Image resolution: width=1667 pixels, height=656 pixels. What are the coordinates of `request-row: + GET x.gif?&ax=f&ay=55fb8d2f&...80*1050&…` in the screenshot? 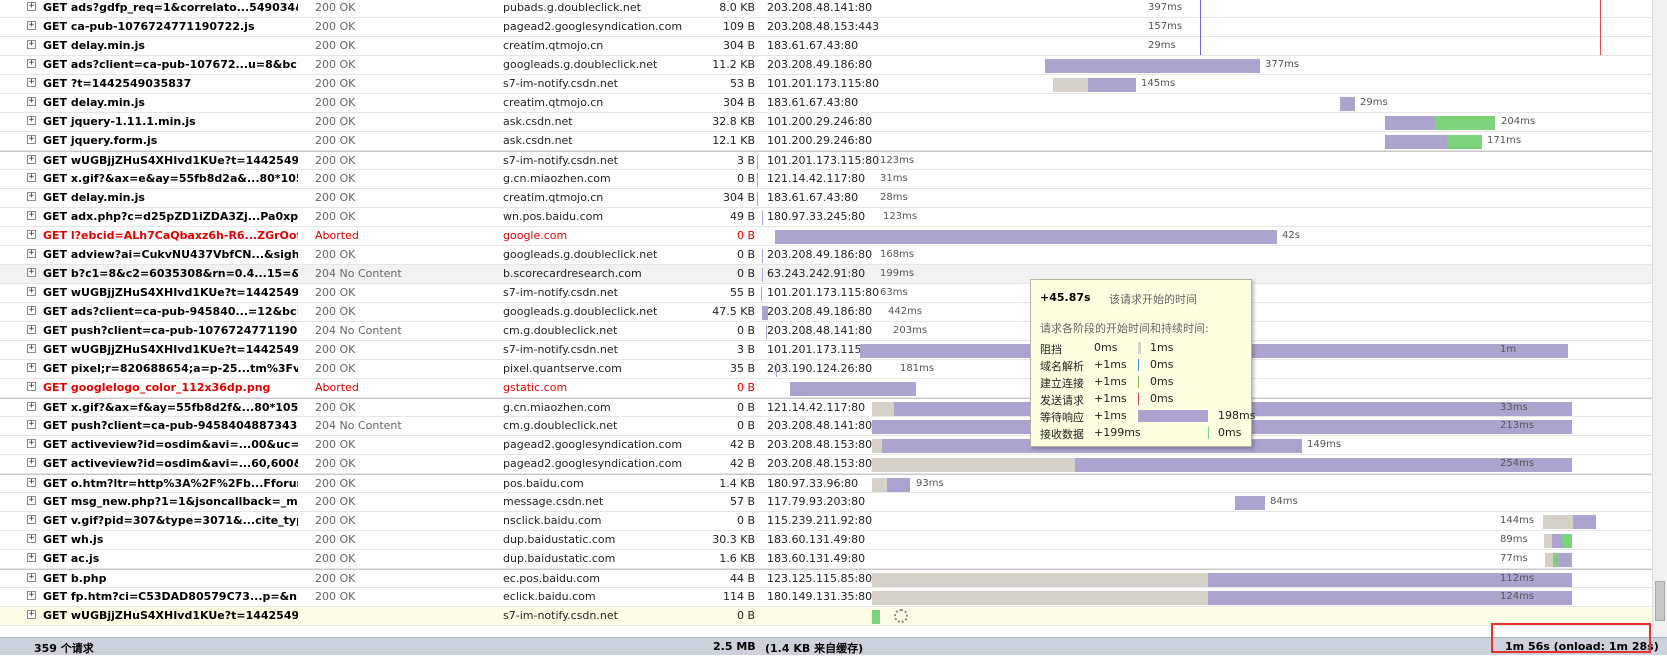 It's located at (826, 407).